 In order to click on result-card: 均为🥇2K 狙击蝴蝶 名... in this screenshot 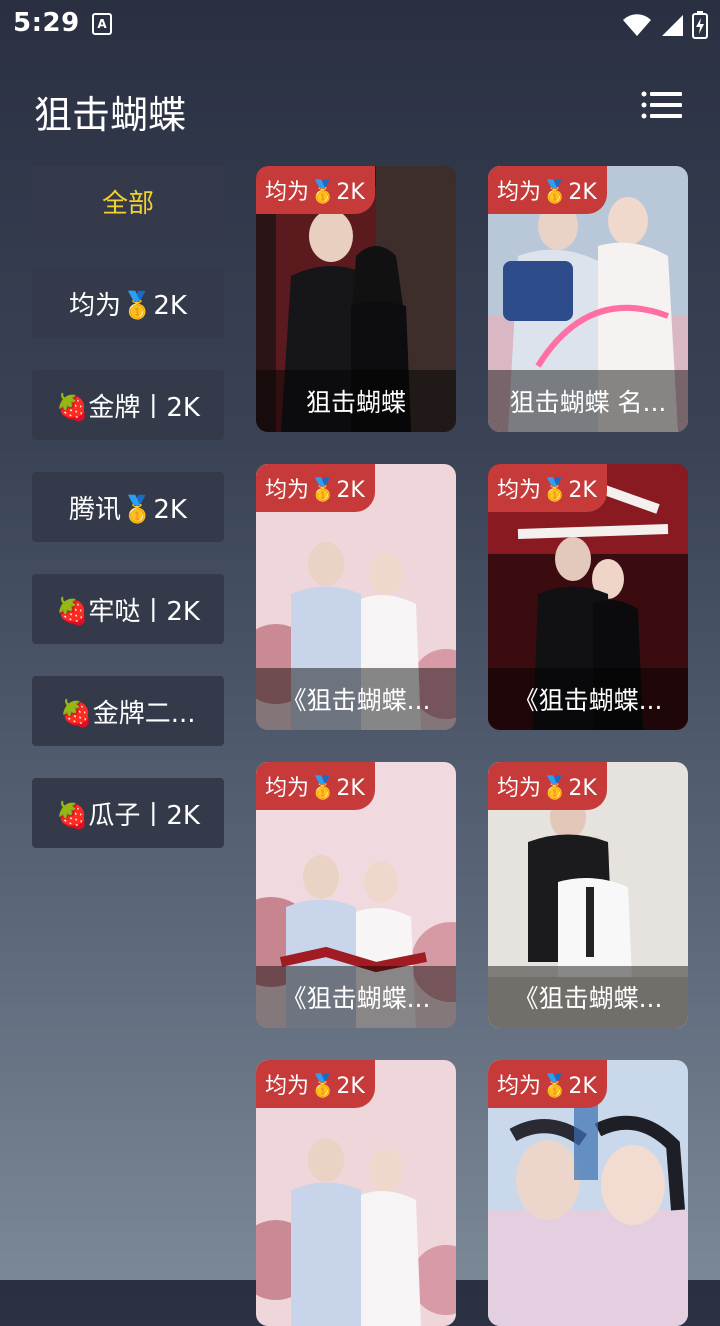, I will do `click(588, 299)`.